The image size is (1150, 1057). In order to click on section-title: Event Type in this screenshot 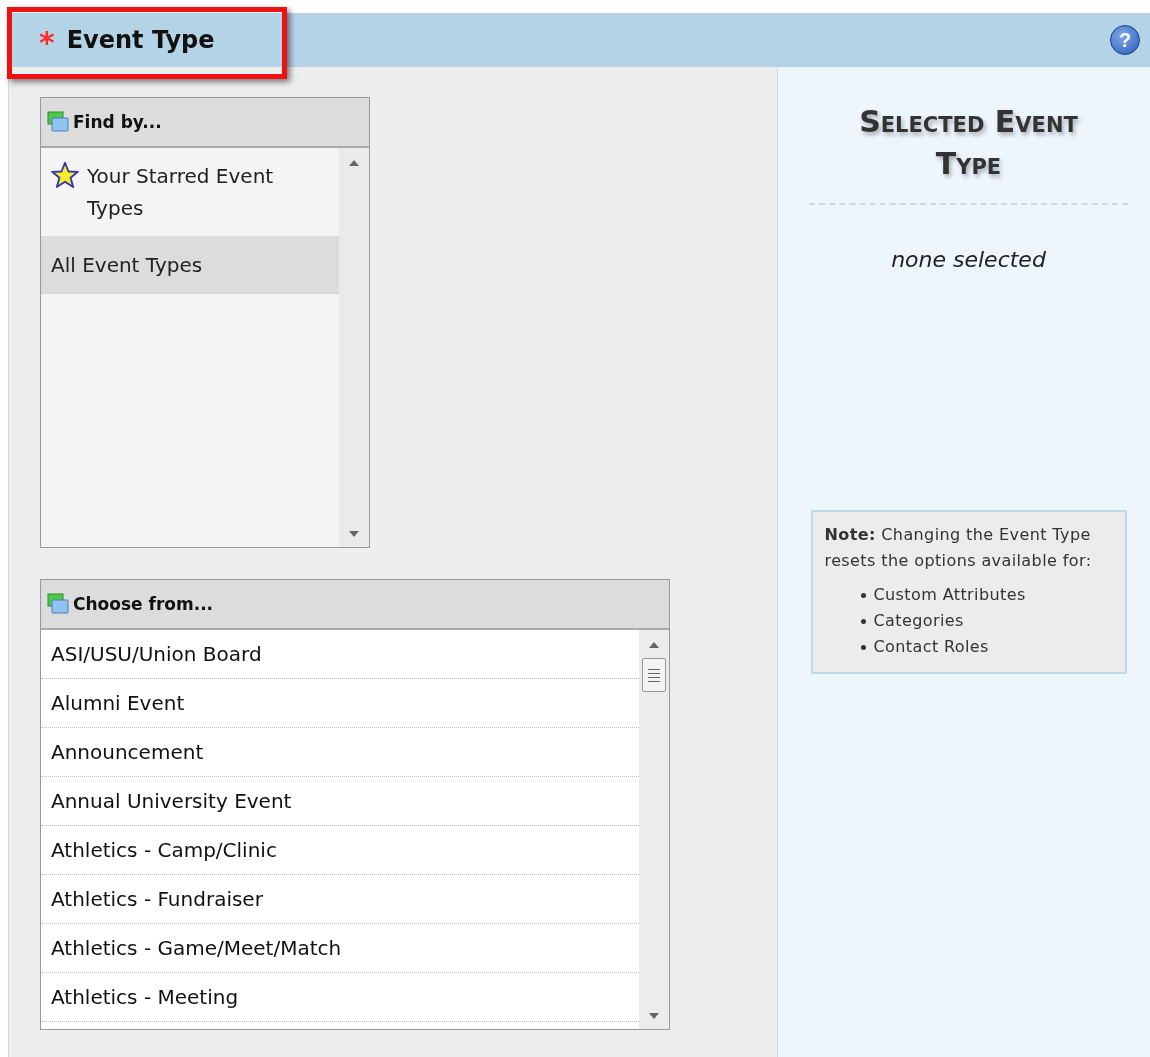, I will do `click(140, 40)`.